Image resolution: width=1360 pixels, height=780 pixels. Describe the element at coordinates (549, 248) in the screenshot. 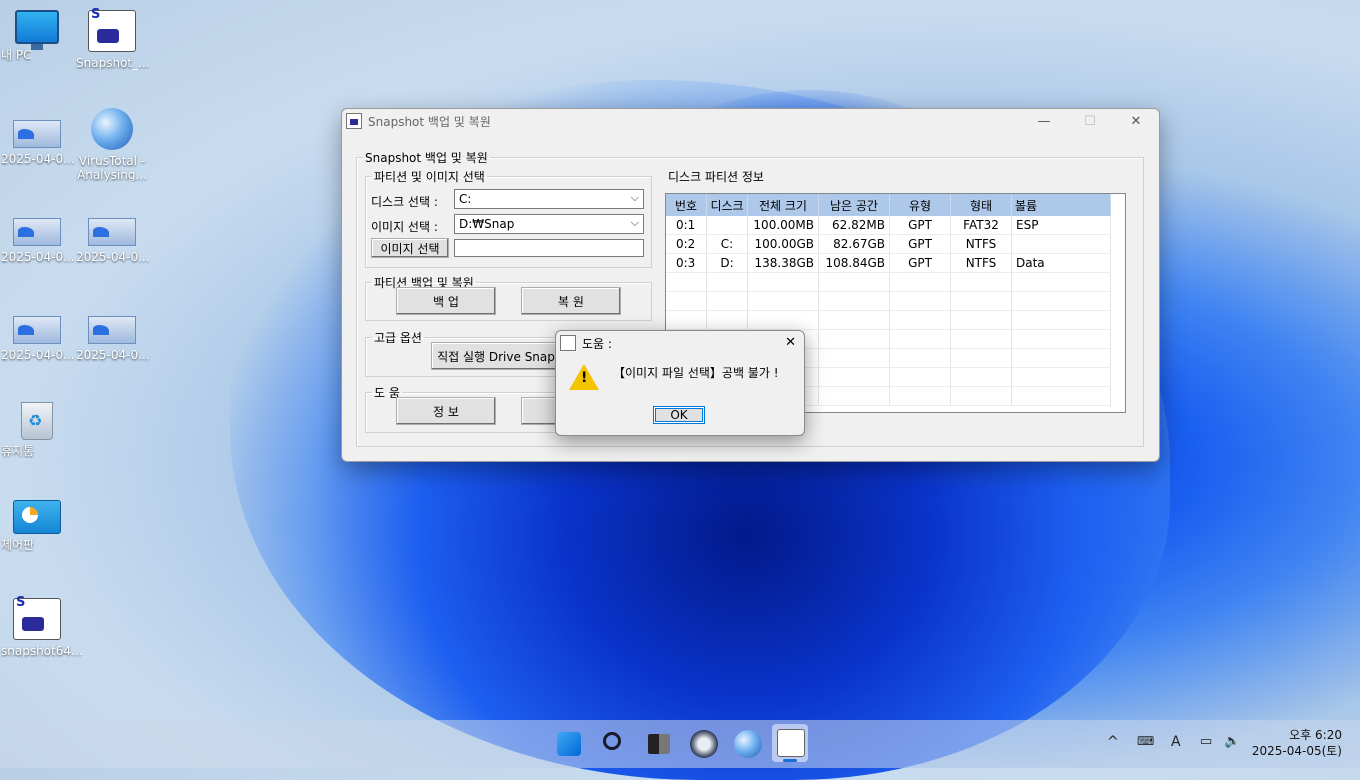

I see `image-path-field` at that location.